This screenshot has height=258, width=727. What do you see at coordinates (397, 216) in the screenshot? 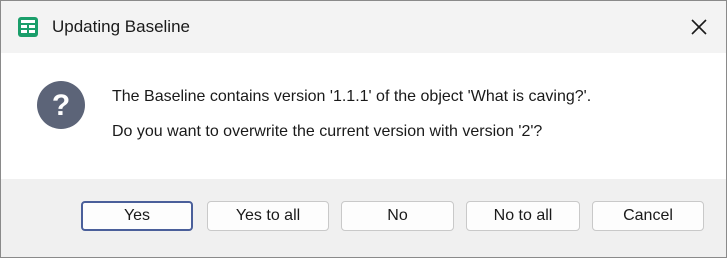
I see `no-button: No` at bounding box center [397, 216].